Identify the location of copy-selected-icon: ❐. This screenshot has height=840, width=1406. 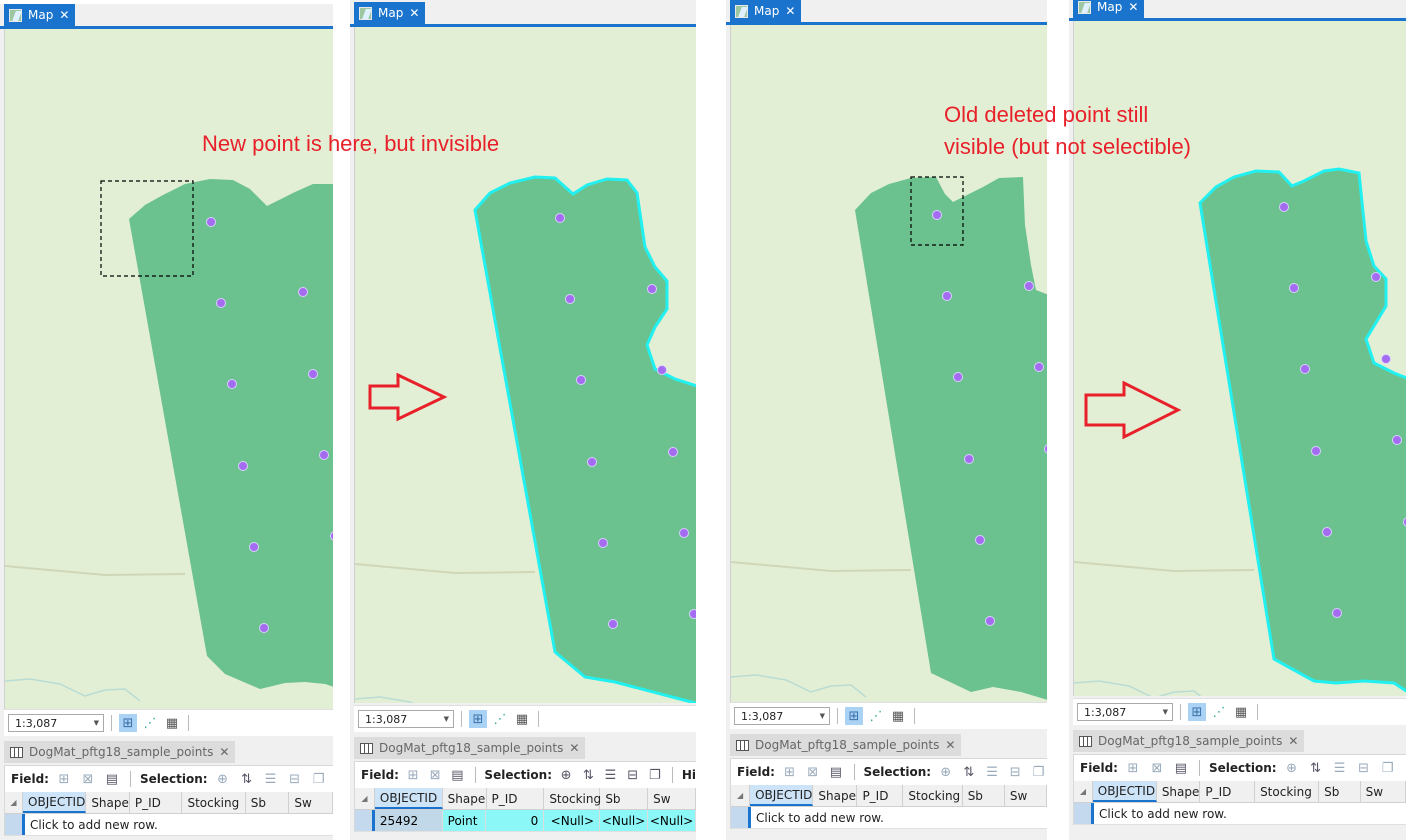
(319, 779).